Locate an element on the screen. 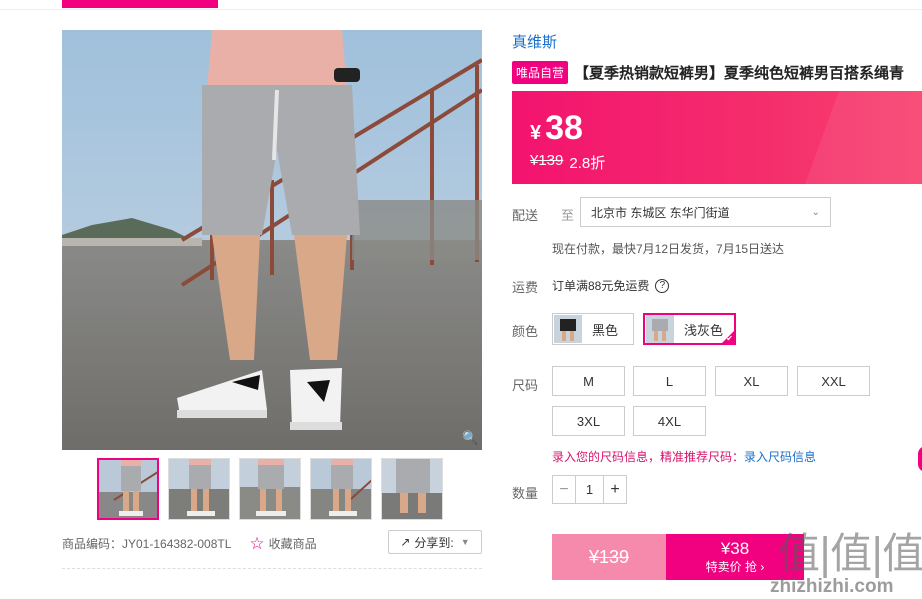 The height and width of the screenshot is (599, 922). quantity-input: 1 is located at coordinates (589, 489).